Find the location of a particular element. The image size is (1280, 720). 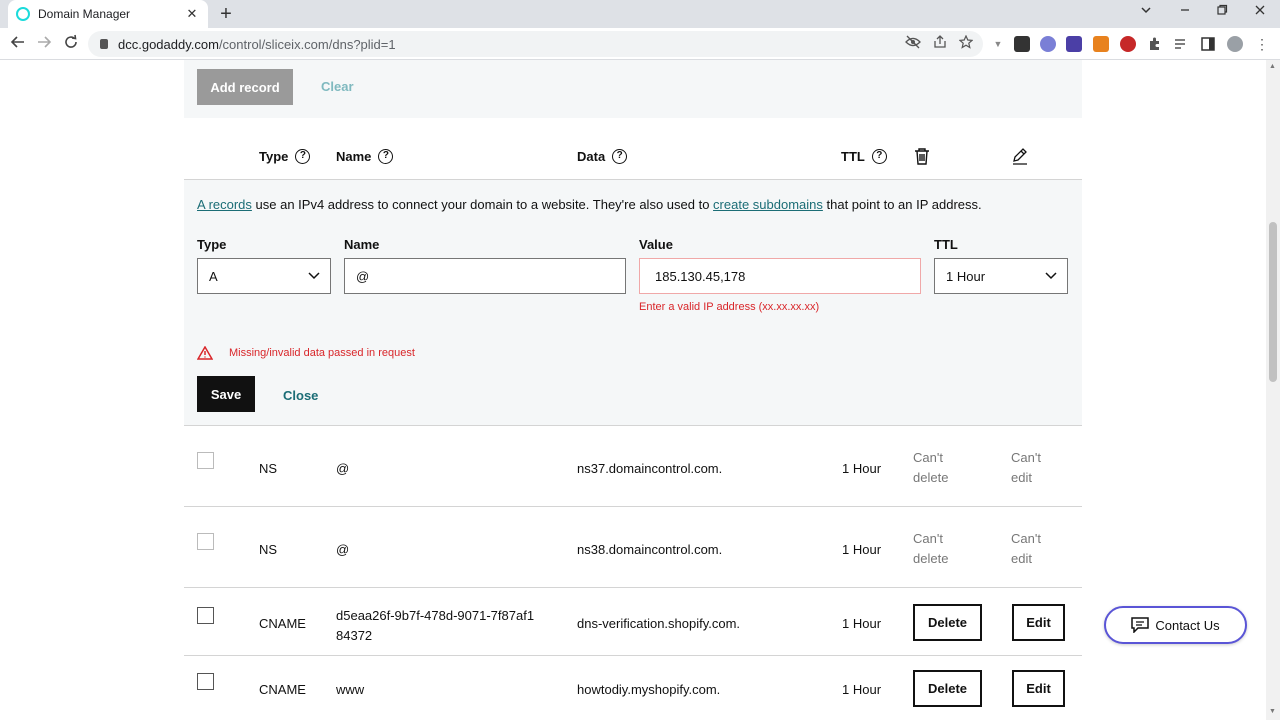

browser-tab-bar: Domain Manager ✕ + is located at coordinates (640, 14).